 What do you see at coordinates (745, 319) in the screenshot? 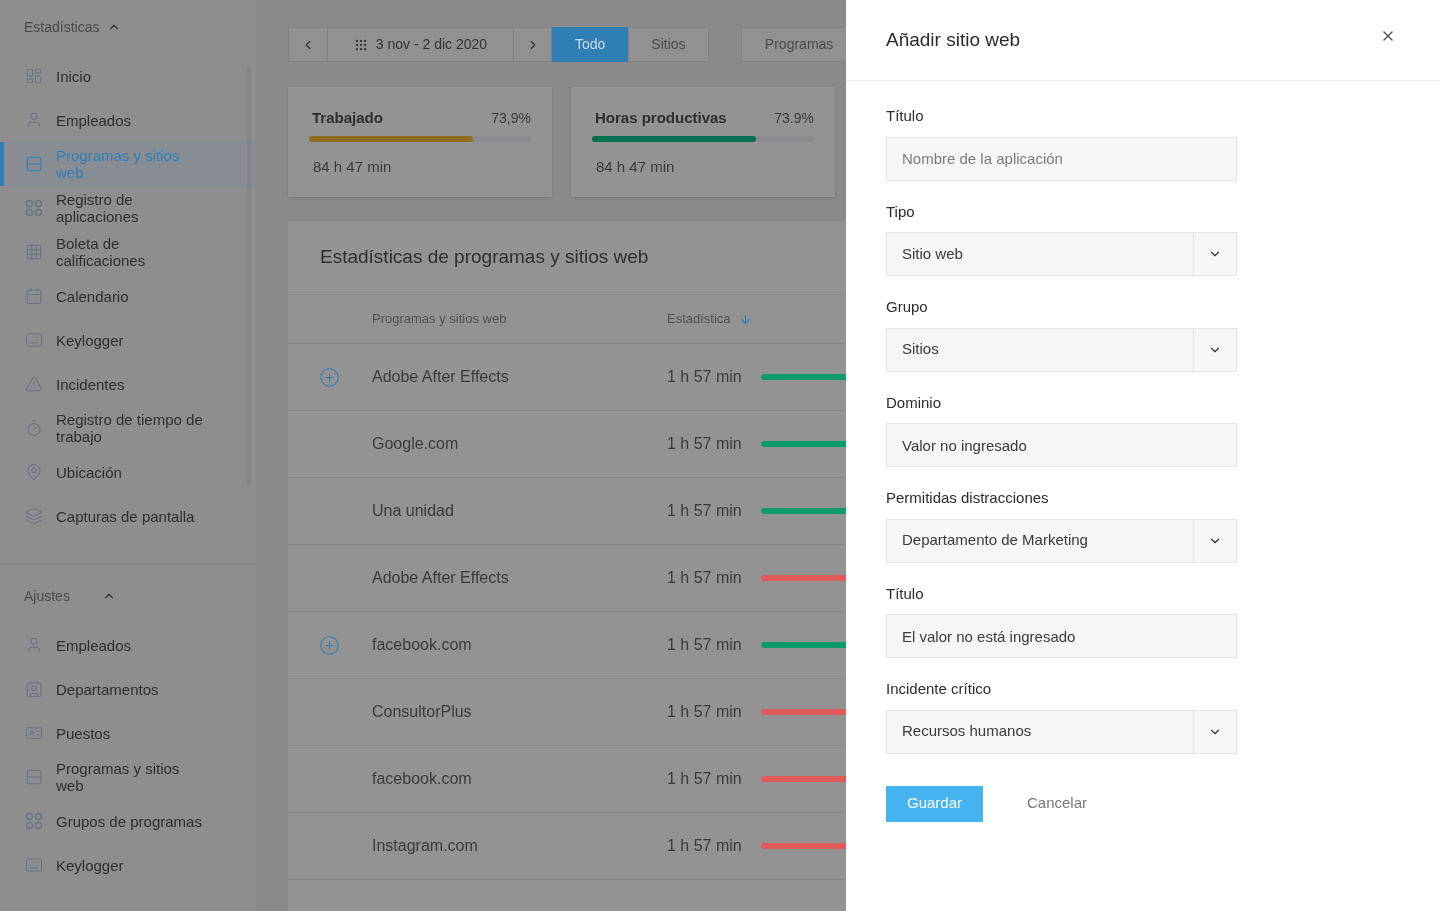
I see `sort-down-icon` at bounding box center [745, 319].